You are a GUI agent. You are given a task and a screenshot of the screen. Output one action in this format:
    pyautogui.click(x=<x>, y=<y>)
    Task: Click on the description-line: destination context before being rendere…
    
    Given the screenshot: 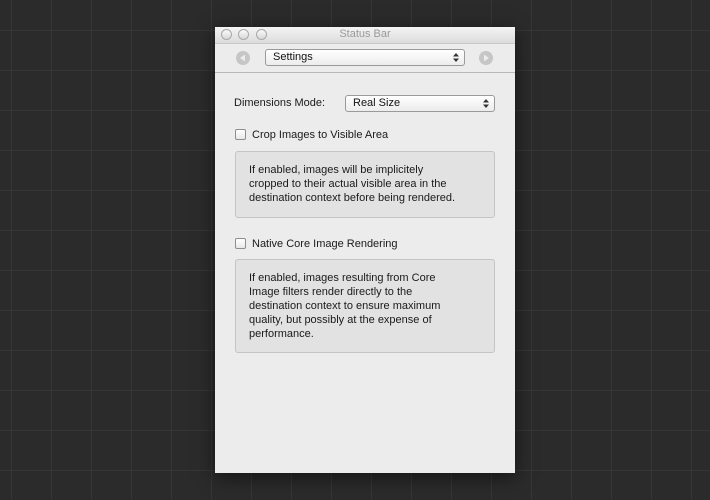 What is the action you would take?
    pyautogui.click(x=352, y=198)
    